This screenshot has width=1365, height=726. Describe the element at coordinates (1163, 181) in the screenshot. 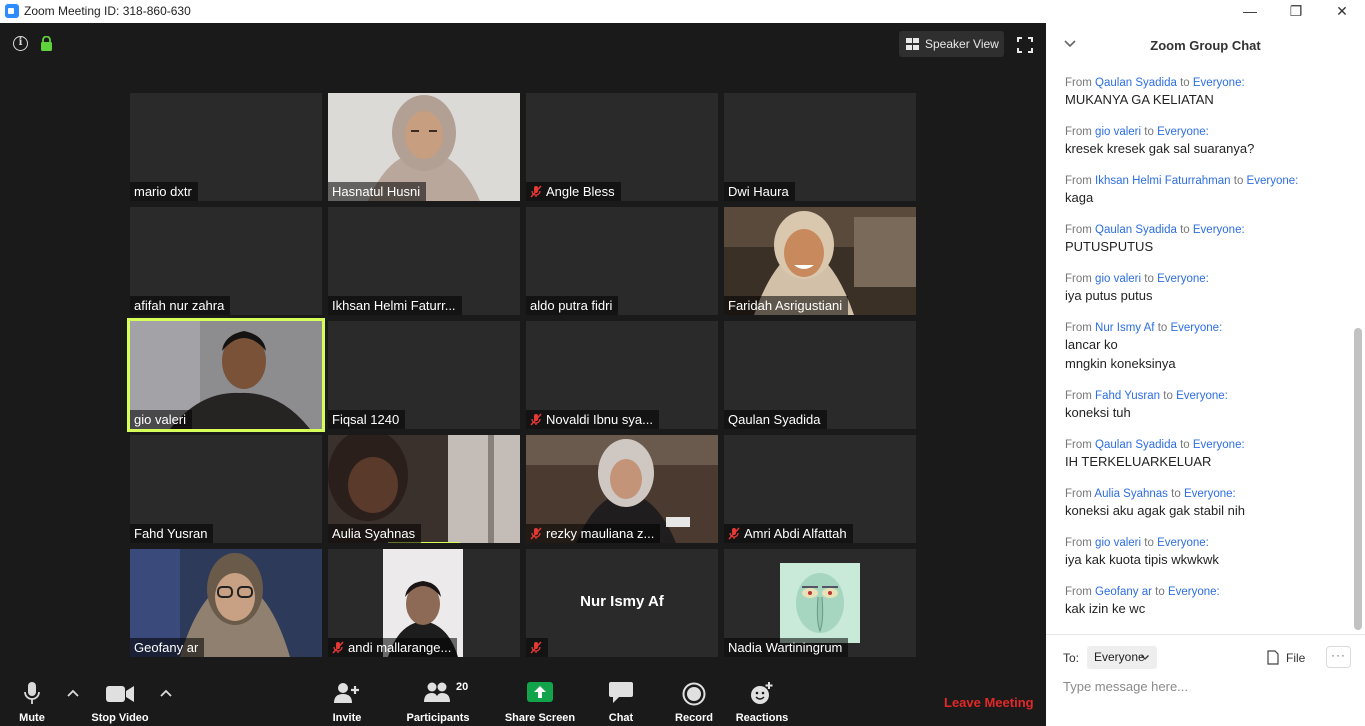

I see `message-sender: Ikhsan Helmi Faturrahman` at that location.